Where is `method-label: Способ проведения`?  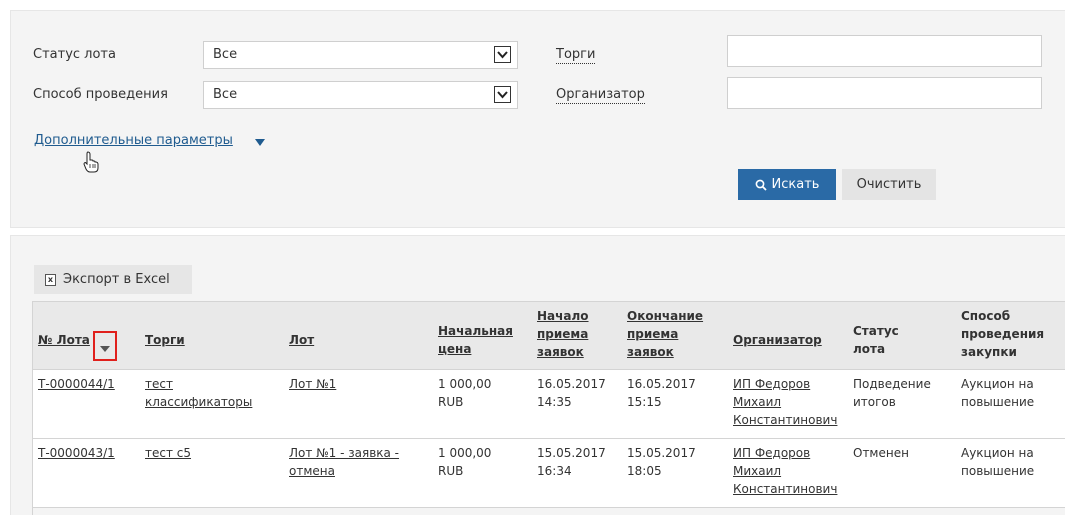 method-label: Способ проведения is located at coordinates (100, 94).